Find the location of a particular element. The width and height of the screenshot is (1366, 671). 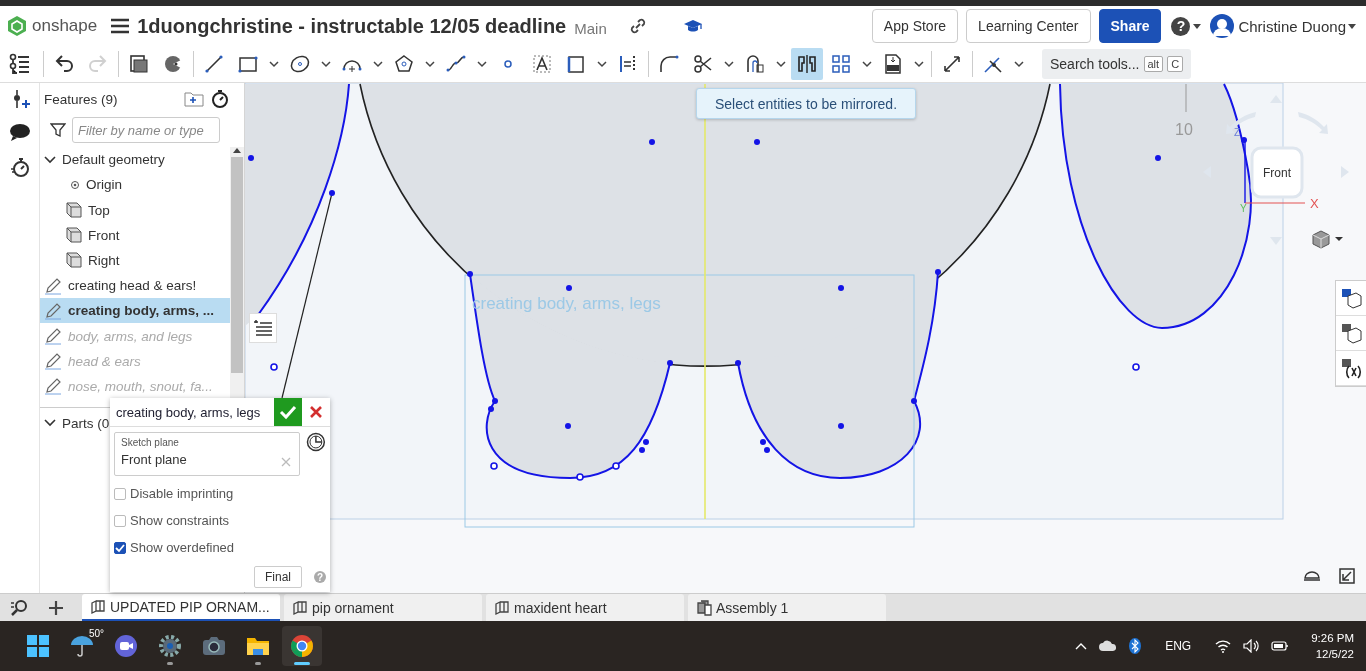

battery-icon is located at coordinates (1280, 646).